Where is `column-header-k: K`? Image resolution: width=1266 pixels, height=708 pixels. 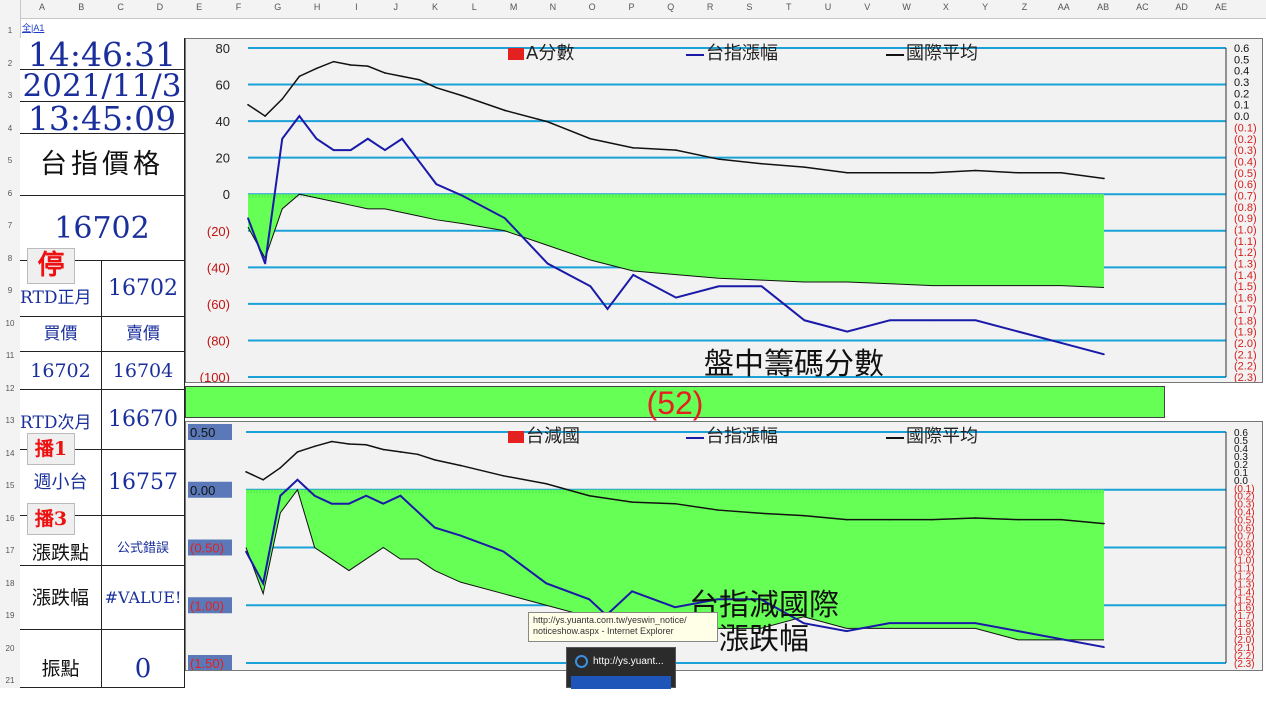
column-header-k: K is located at coordinates (435, 7).